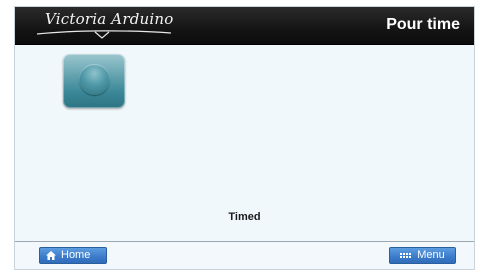 This screenshot has width=489, height=276. What do you see at coordinates (244, 217) in the screenshot?
I see `mode-label: Timed` at bounding box center [244, 217].